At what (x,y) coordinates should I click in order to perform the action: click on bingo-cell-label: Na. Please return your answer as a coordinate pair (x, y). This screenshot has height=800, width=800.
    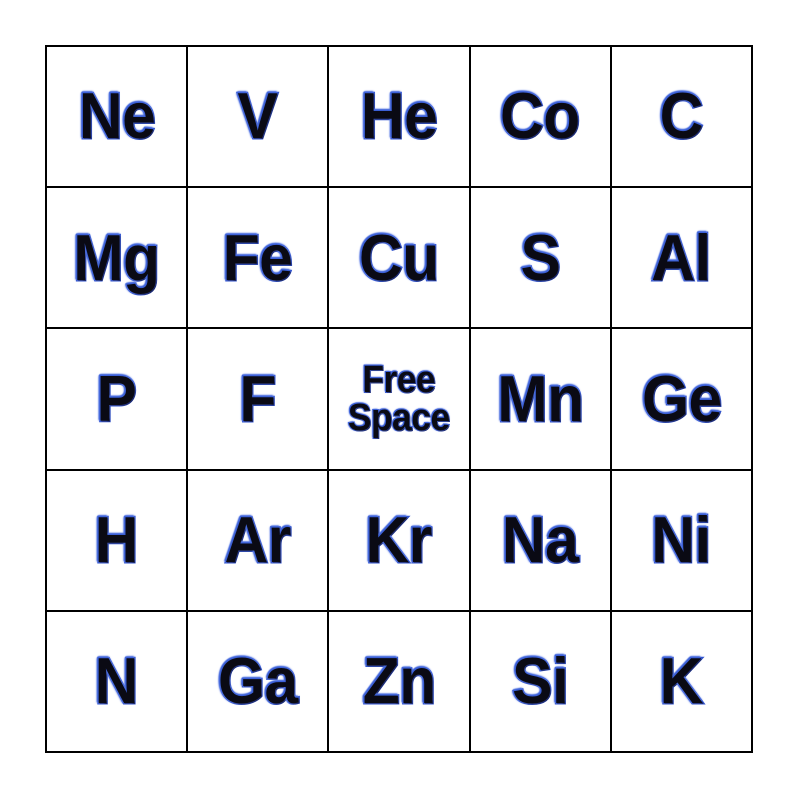
    Looking at the image, I should click on (541, 540).